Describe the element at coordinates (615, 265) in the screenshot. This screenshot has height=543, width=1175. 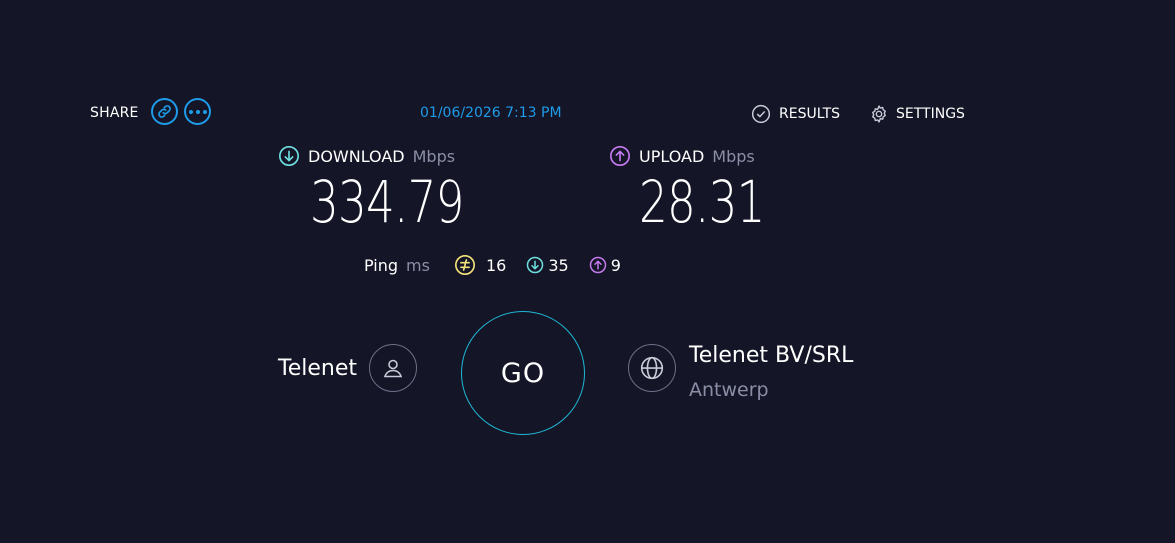
I see `ping-upload-value: 9` at that location.